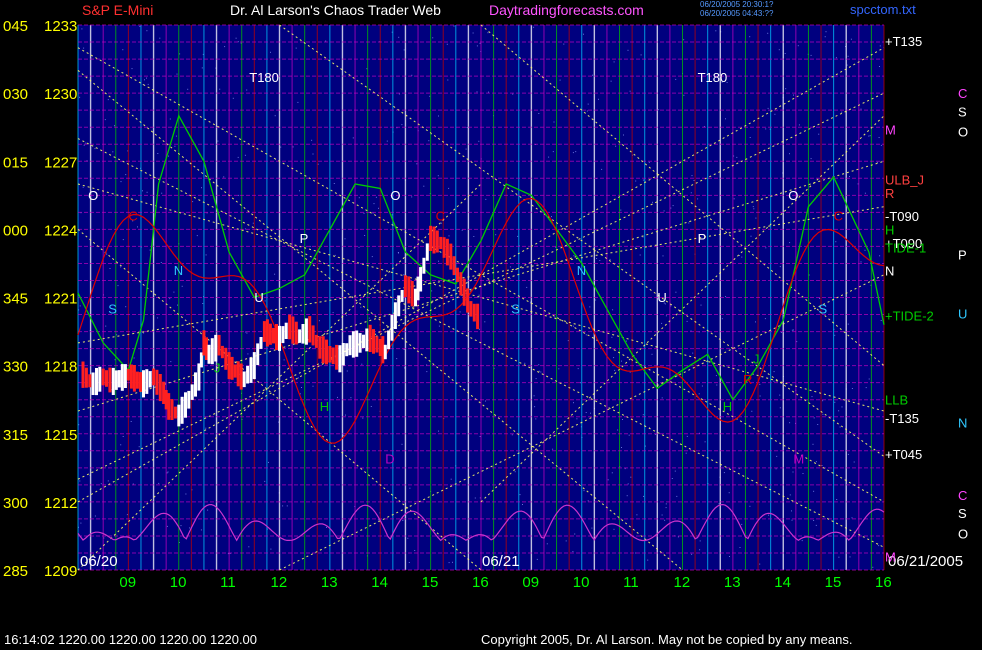  Describe the element at coordinates (15, 435) in the screenshot. I see `y-tick-angle: 315` at that location.